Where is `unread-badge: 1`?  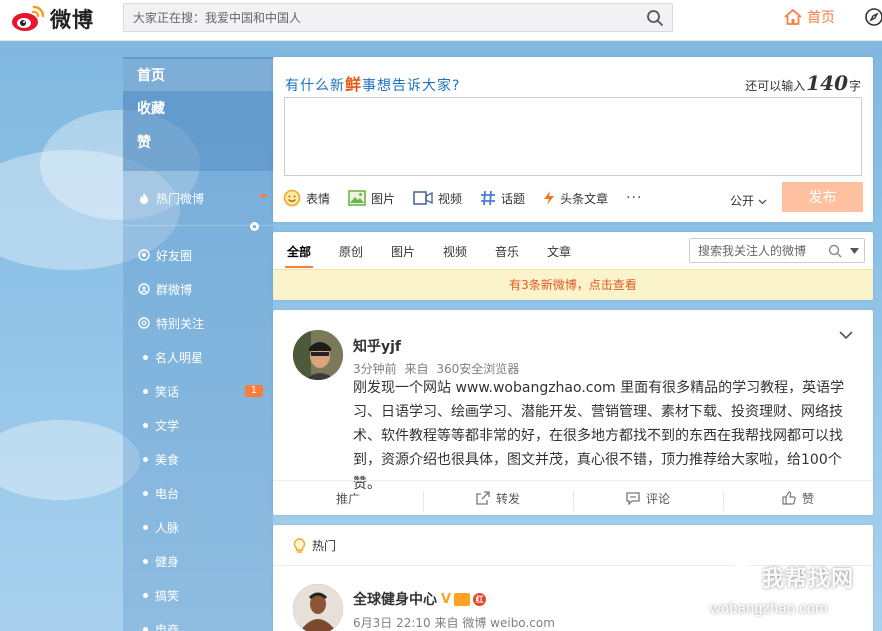 unread-badge: 1 is located at coordinates (253, 391).